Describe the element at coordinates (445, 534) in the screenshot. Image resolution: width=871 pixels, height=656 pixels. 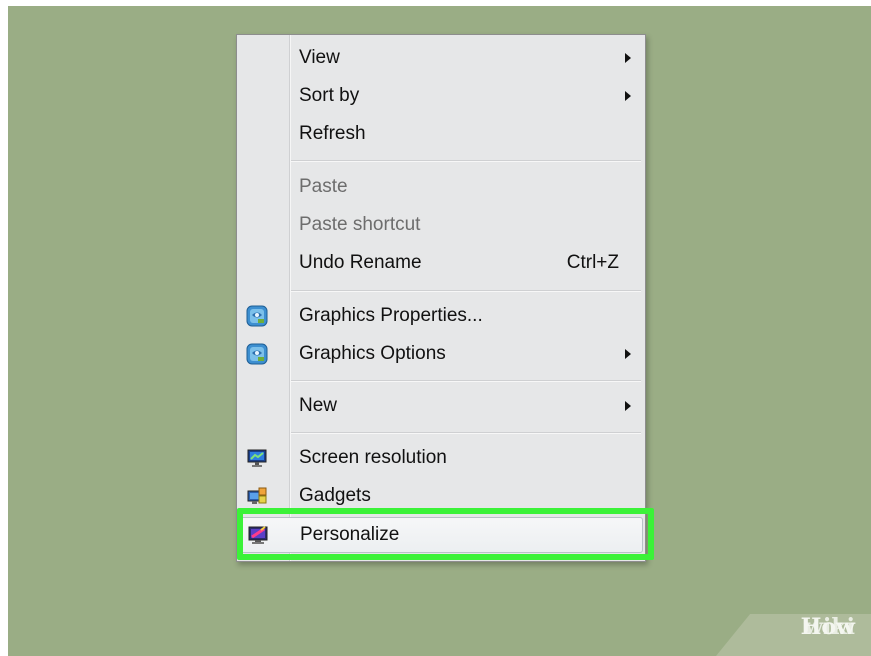
I see `highlight-box` at that location.